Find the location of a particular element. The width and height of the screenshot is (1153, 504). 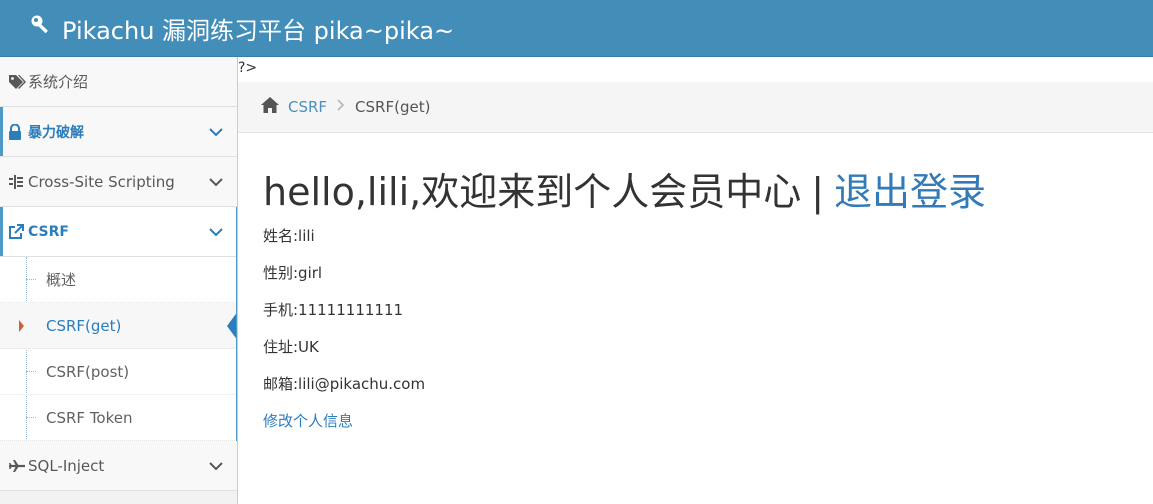

sidebar-item-sqli: SQL-Inject is located at coordinates (118, 466).